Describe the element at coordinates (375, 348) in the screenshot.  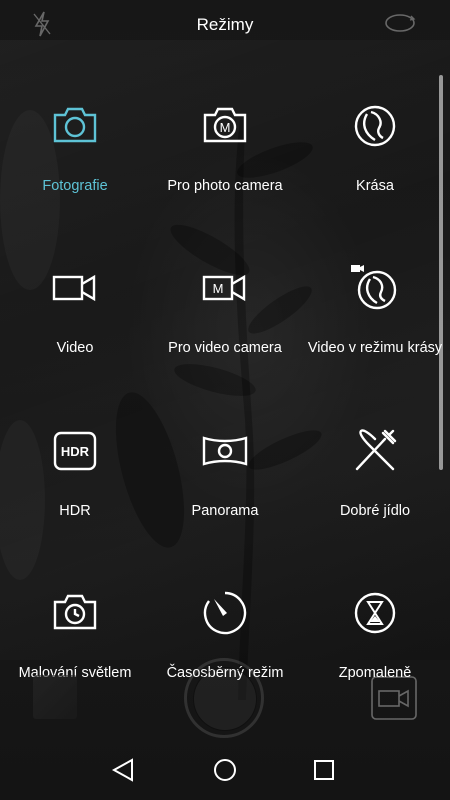
I see `mode-label: Video v režimu krásy` at that location.